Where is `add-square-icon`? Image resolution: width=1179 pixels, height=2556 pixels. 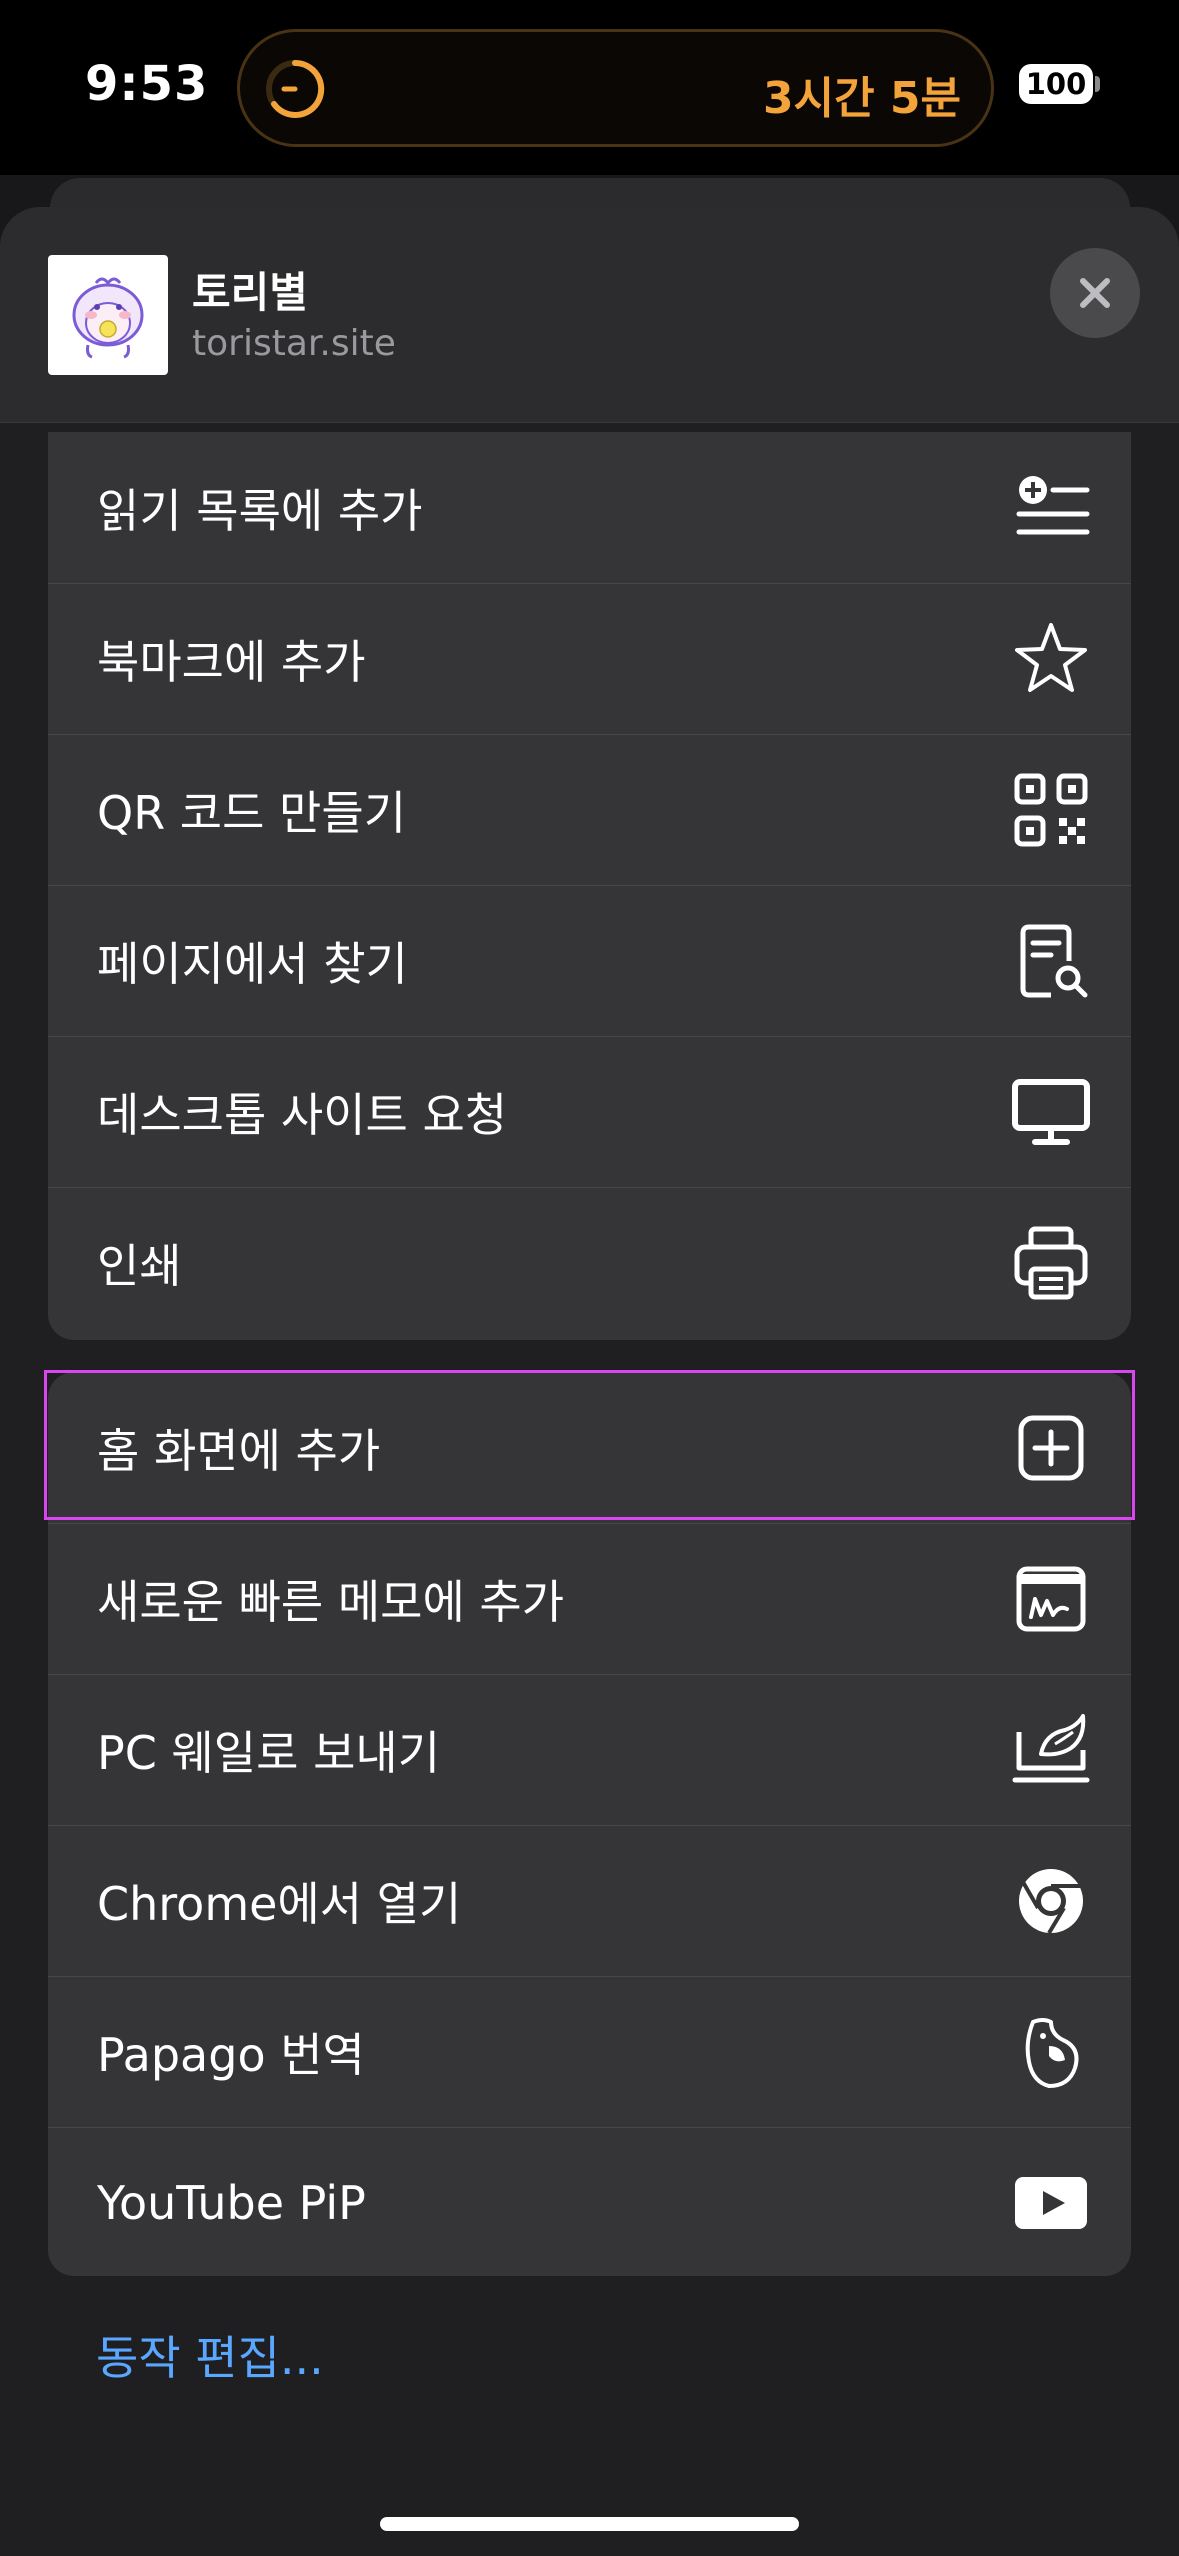 add-square-icon is located at coordinates (1051, 1448).